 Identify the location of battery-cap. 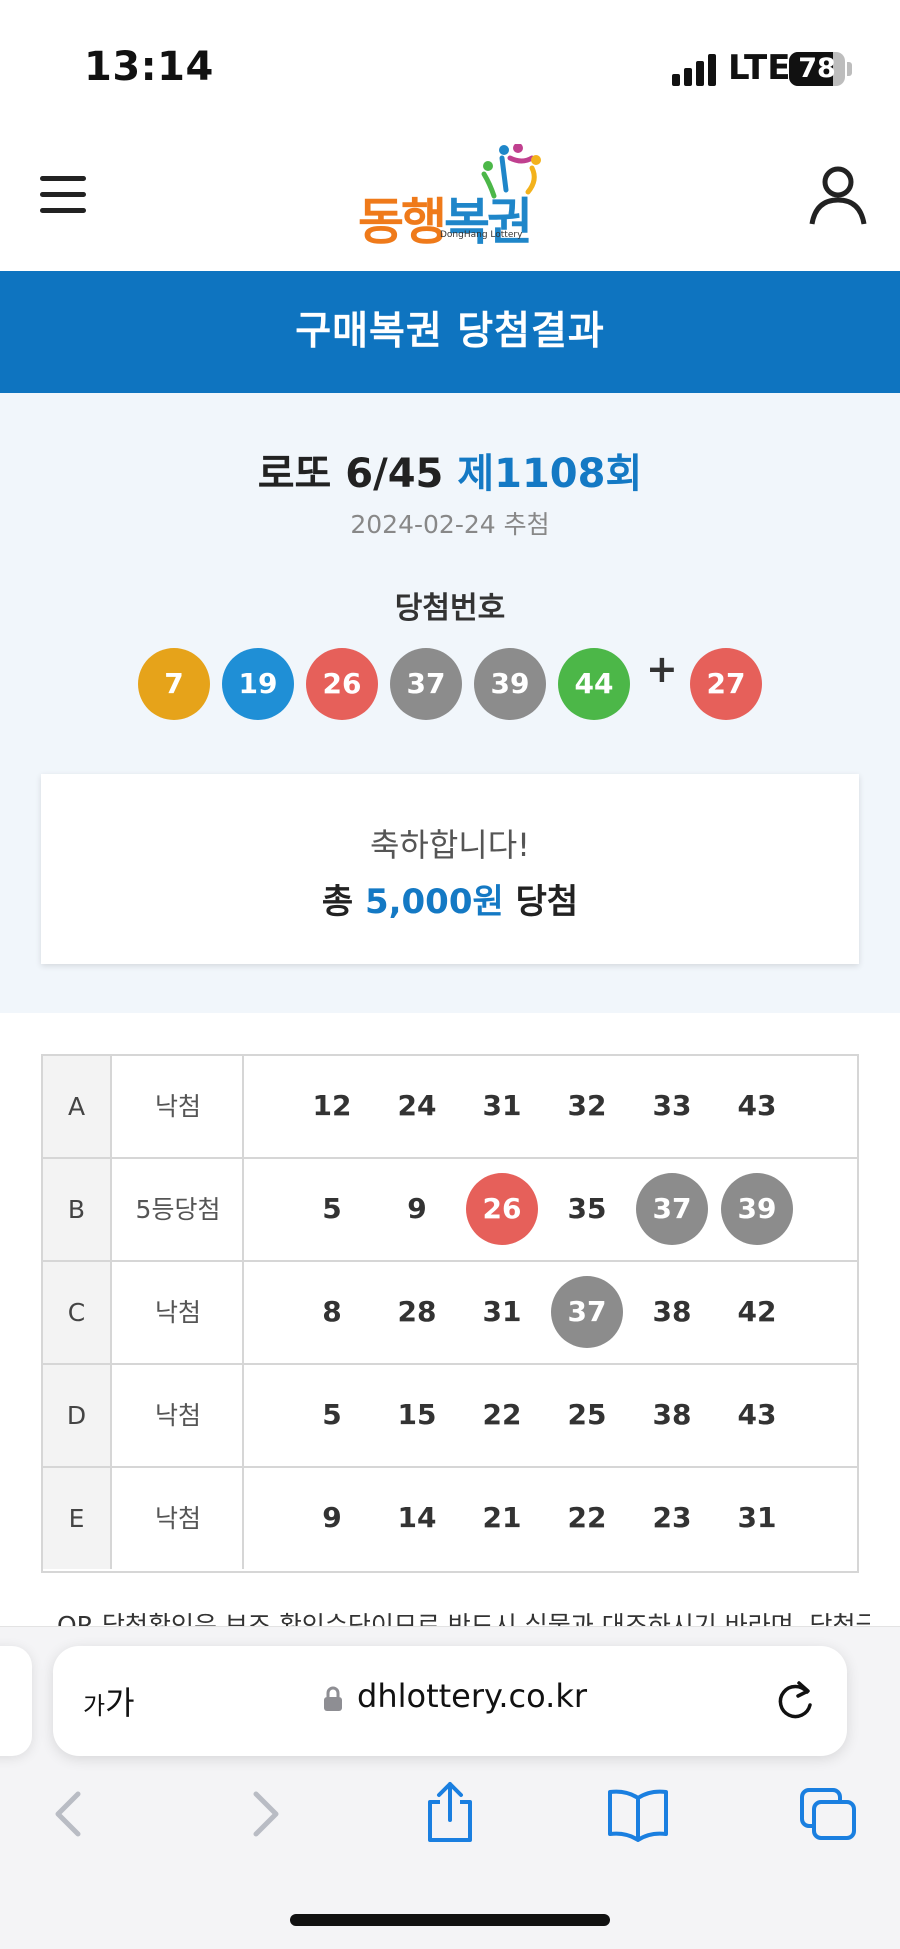
(849, 69).